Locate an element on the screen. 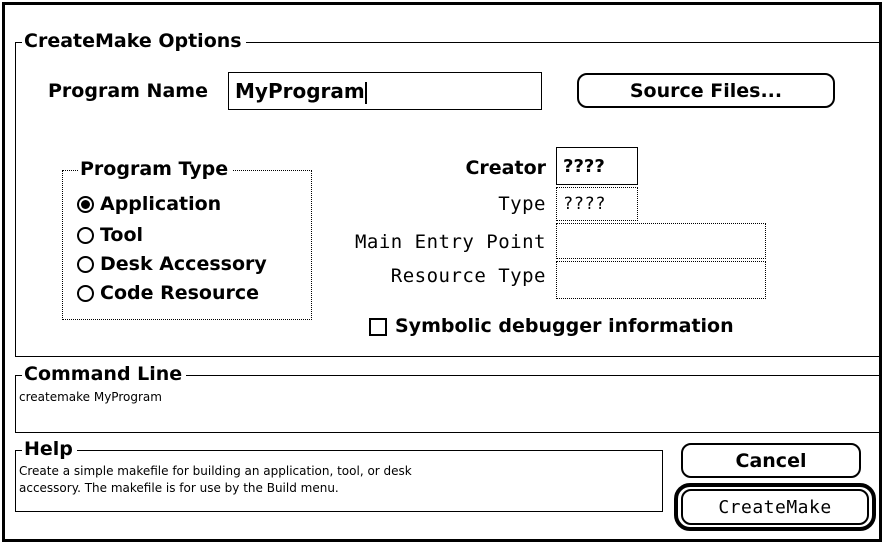  createmake-button-label: CreateMake is located at coordinates (775, 507).